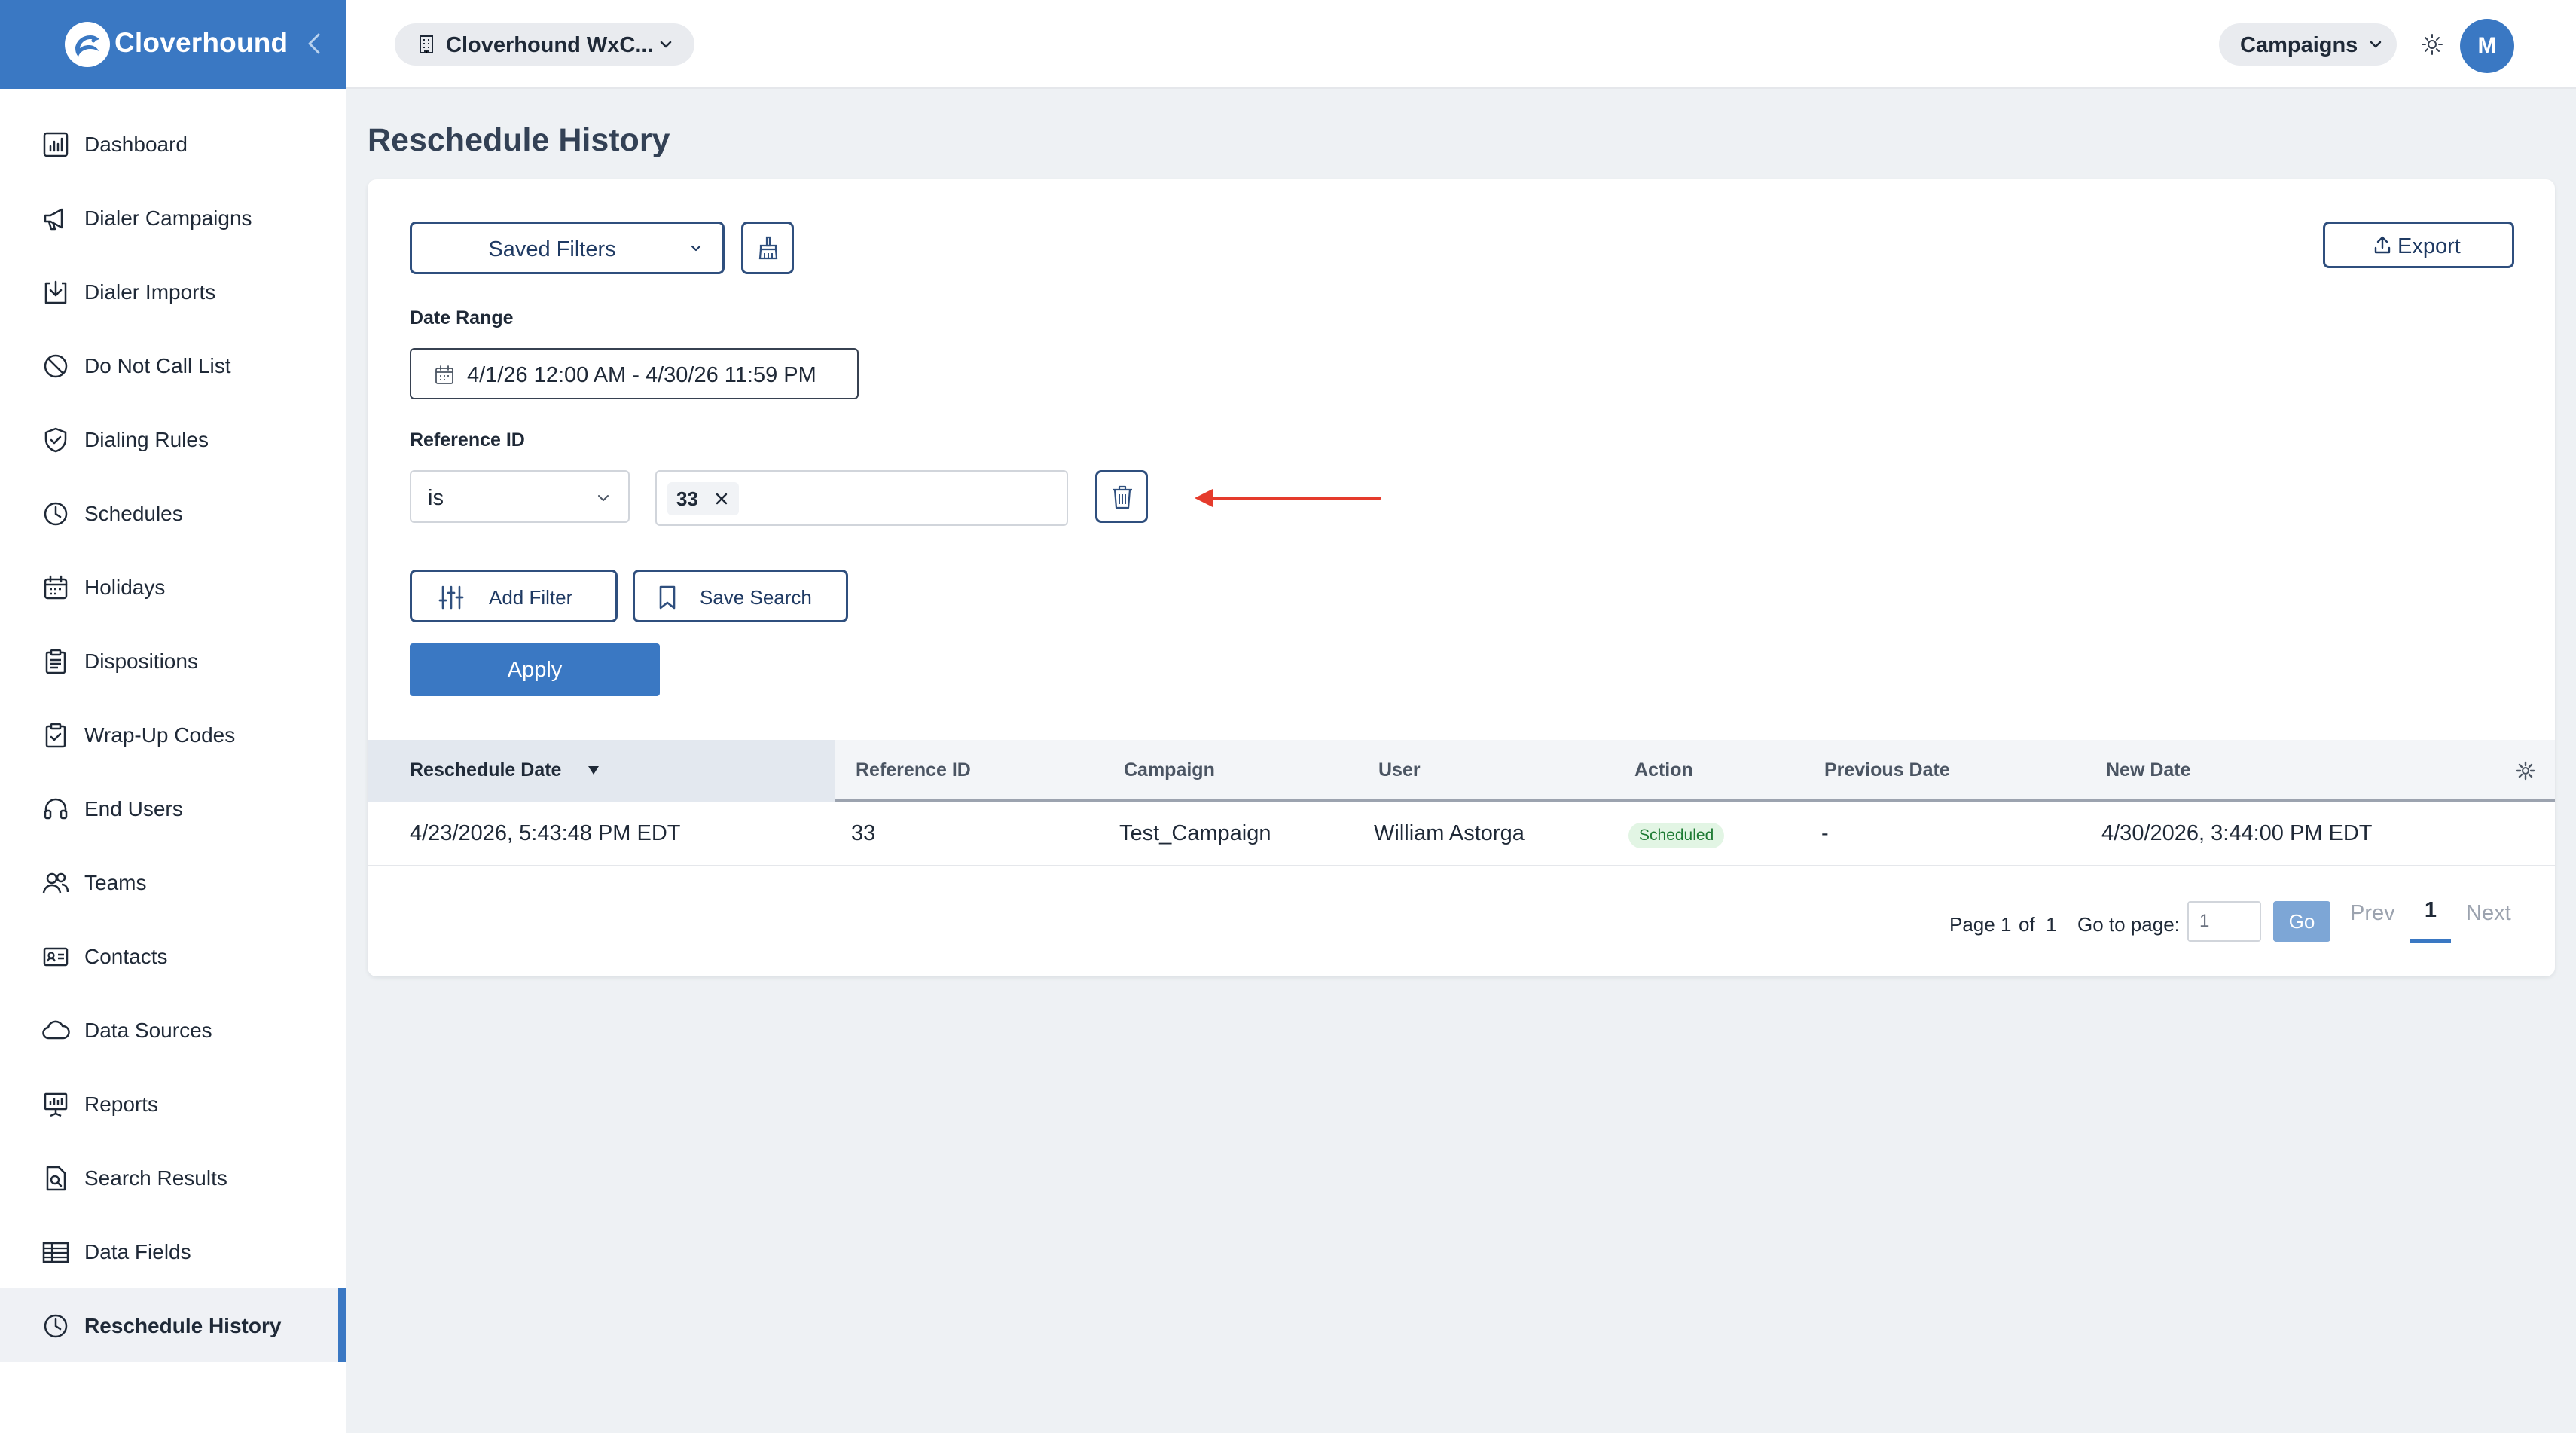 This screenshot has height=1433, width=2576. I want to click on export-button: Export, so click(2419, 245).